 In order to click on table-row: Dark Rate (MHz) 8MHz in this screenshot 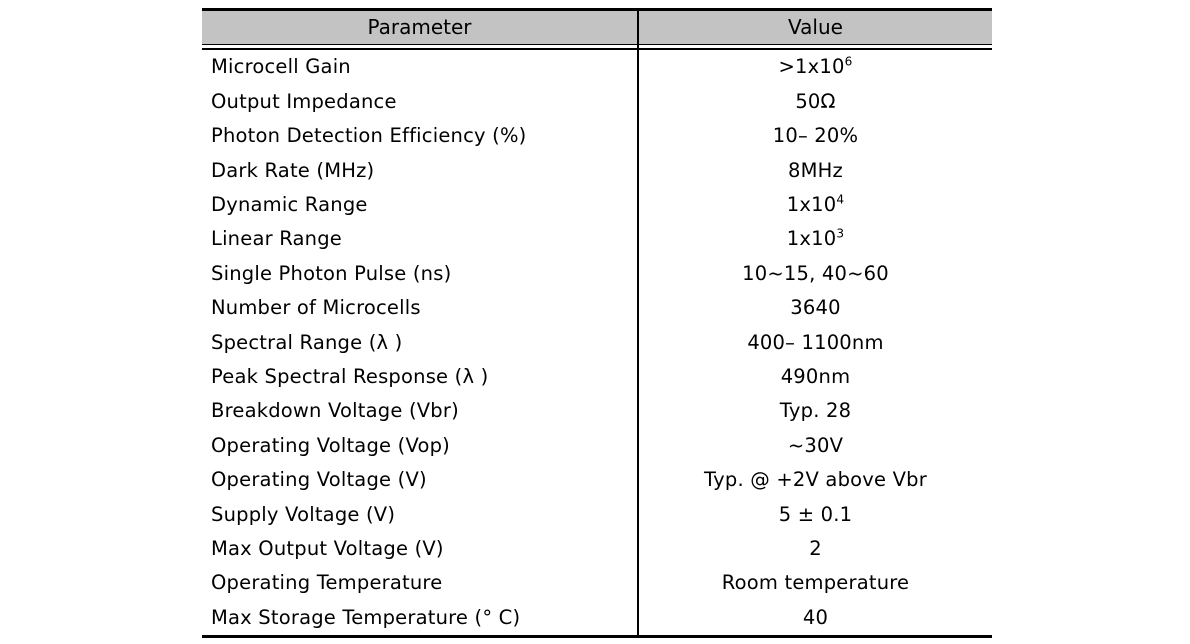, I will do `click(597, 170)`.